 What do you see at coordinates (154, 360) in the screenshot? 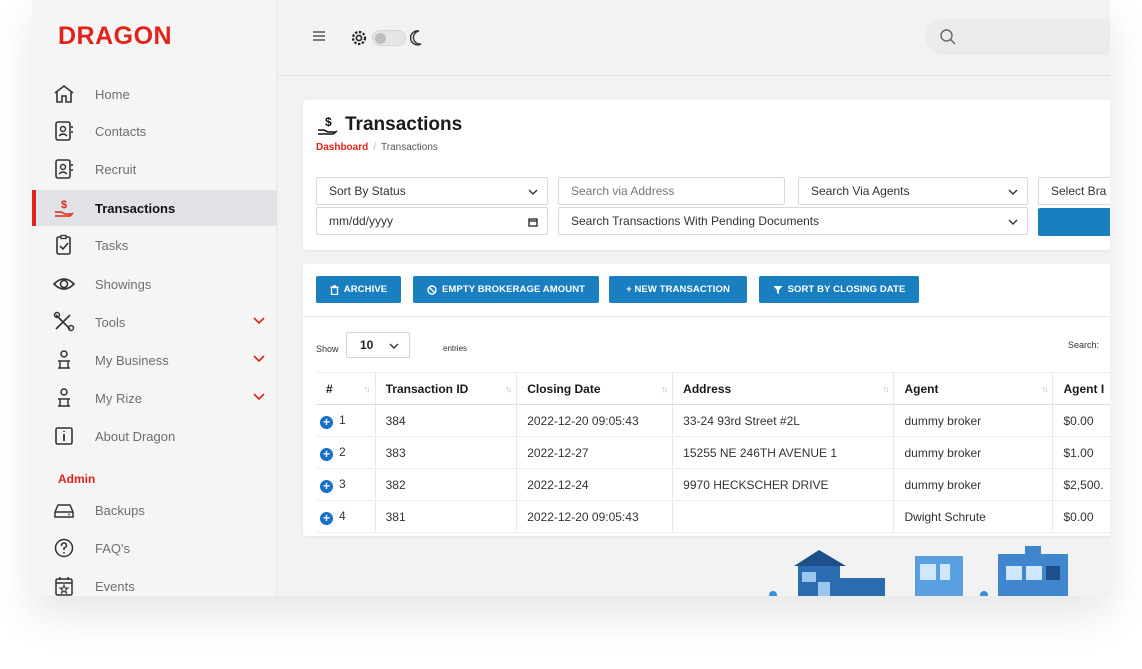
I see `sidebar-item-my-business: My Business` at bounding box center [154, 360].